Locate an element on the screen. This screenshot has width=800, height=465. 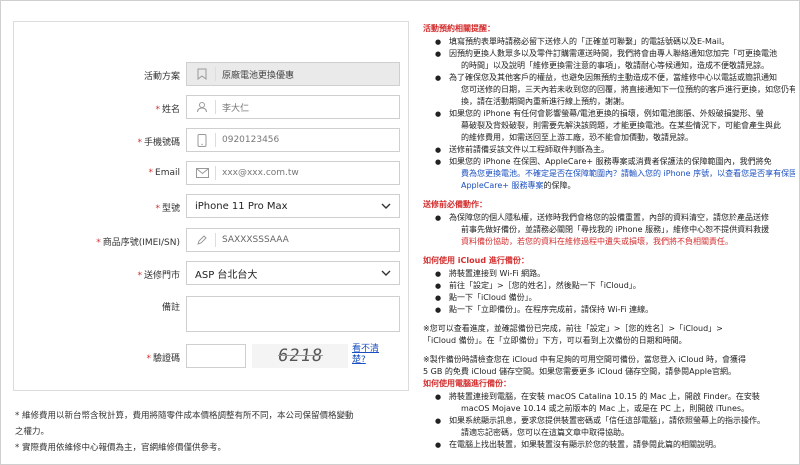
section-title-booking: 活動預約相關提醒： is located at coordinates (459, 28).